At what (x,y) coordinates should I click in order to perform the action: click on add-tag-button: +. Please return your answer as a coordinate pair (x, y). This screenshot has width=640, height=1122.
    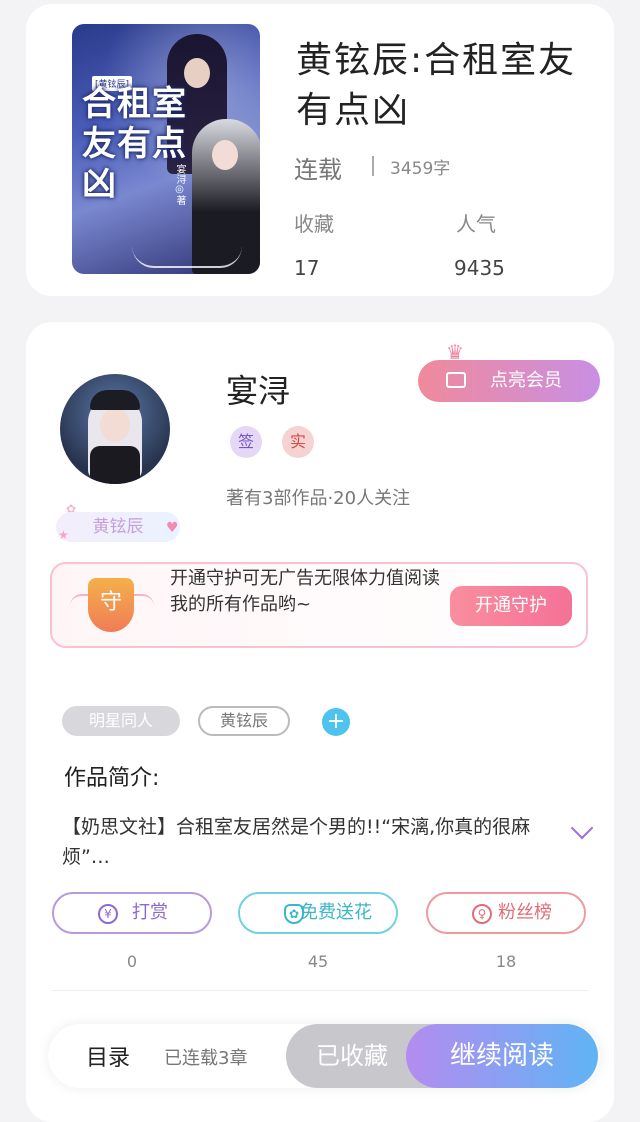
    Looking at the image, I should click on (336, 722).